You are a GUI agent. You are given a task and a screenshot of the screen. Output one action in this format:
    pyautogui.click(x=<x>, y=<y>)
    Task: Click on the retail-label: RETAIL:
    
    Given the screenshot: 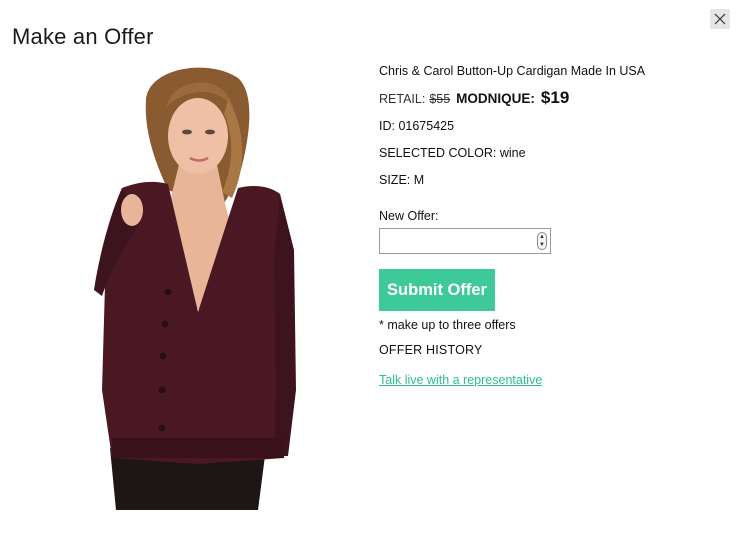 What is the action you would take?
    pyautogui.click(x=402, y=99)
    